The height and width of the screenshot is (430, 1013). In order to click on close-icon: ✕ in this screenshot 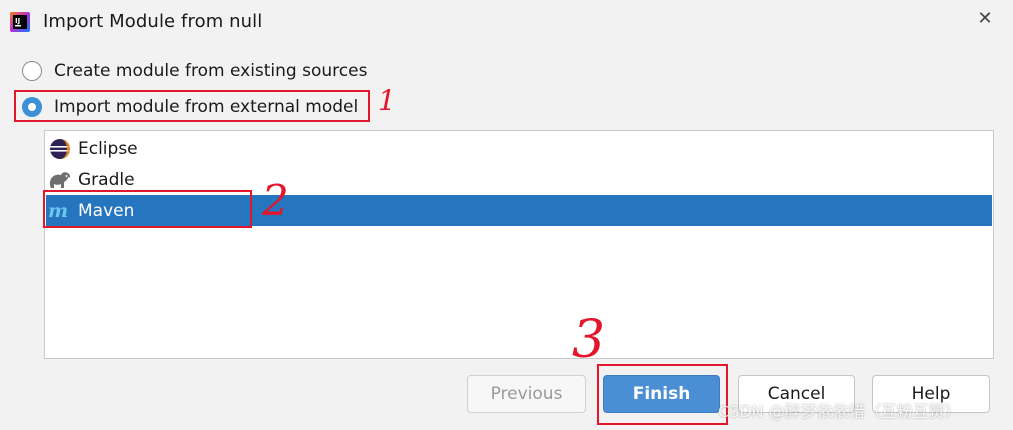, I will do `click(985, 19)`.